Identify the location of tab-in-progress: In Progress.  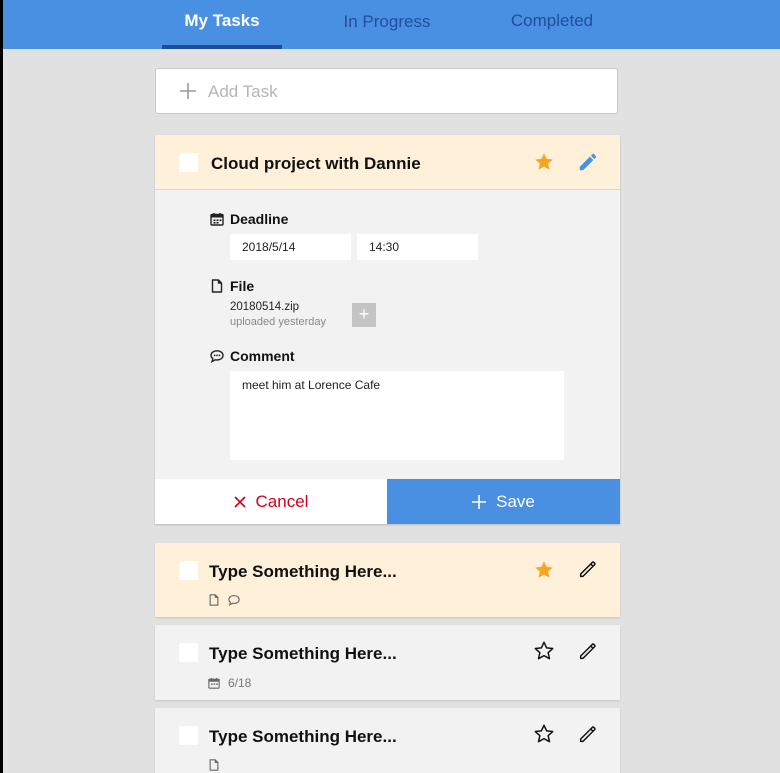
(387, 24).